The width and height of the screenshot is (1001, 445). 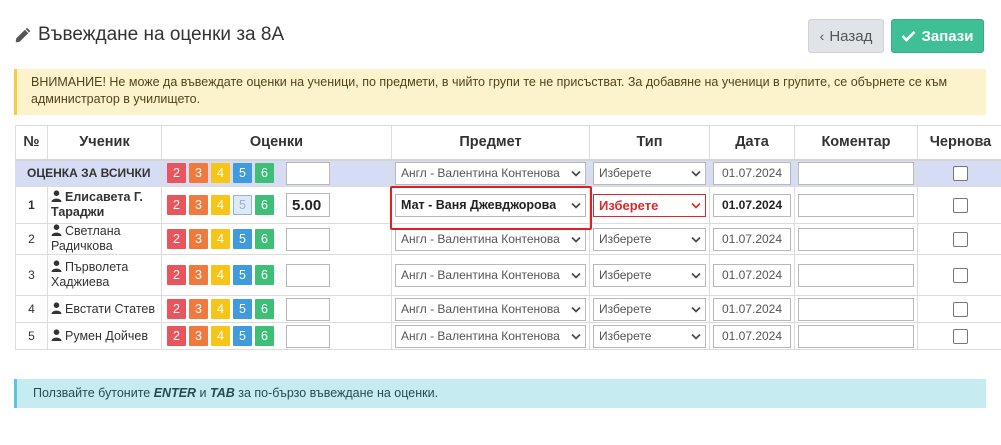 I want to click on student-grades-cell: 23456, so click(x=276, y=239).